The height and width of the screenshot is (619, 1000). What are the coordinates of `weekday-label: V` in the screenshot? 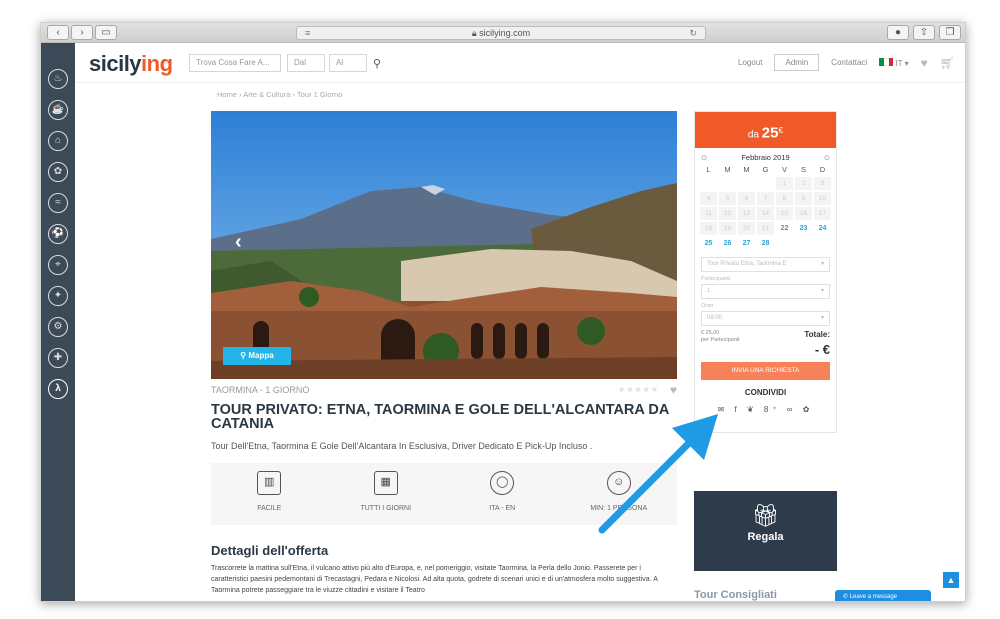 It's located at (784, 169).